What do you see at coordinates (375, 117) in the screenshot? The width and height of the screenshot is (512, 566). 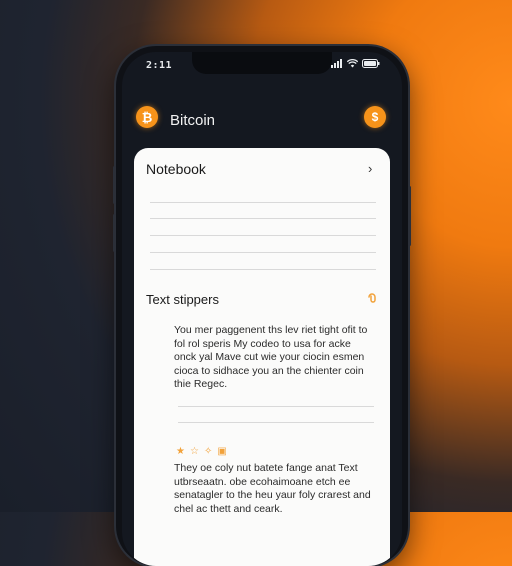 I see `dollar-coin-icon: $` at bounding box center [375, 117].